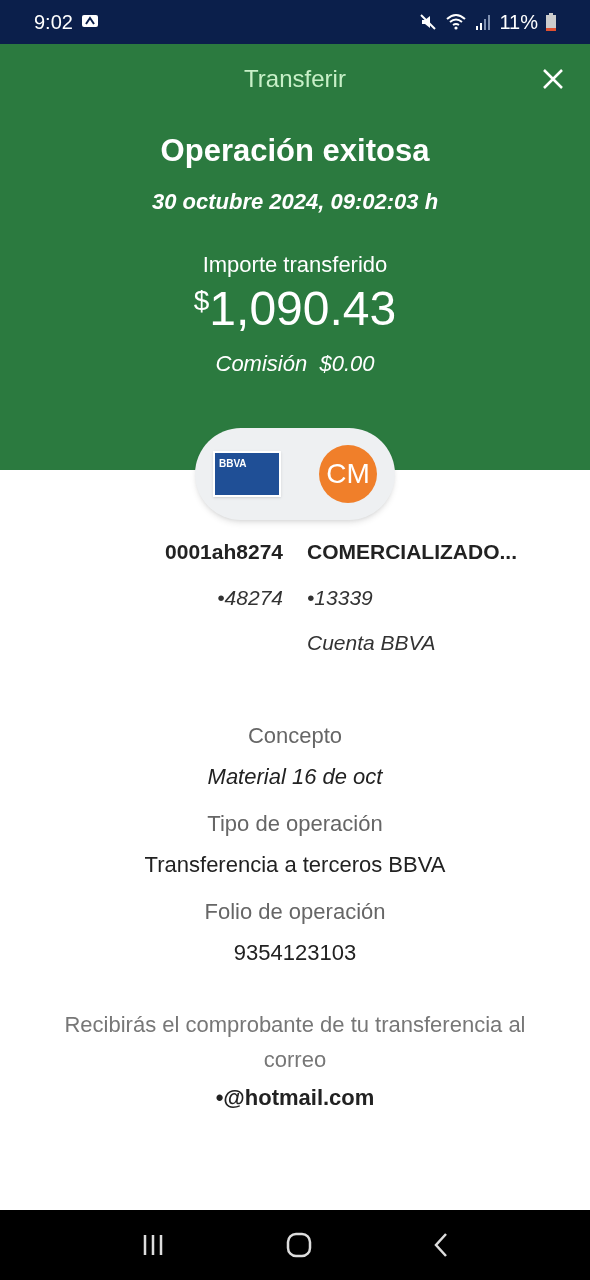  I want to click on detail-label: Tipo de operación, so click(295, 823).